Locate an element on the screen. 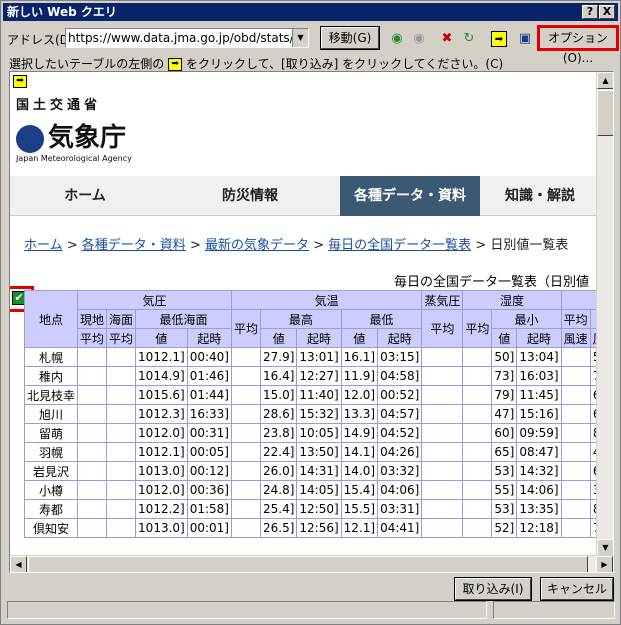 Image resolution: width=621 pixels, height=625 pixels. header-avg-2: 平均 is located at coordinates (121, 338).